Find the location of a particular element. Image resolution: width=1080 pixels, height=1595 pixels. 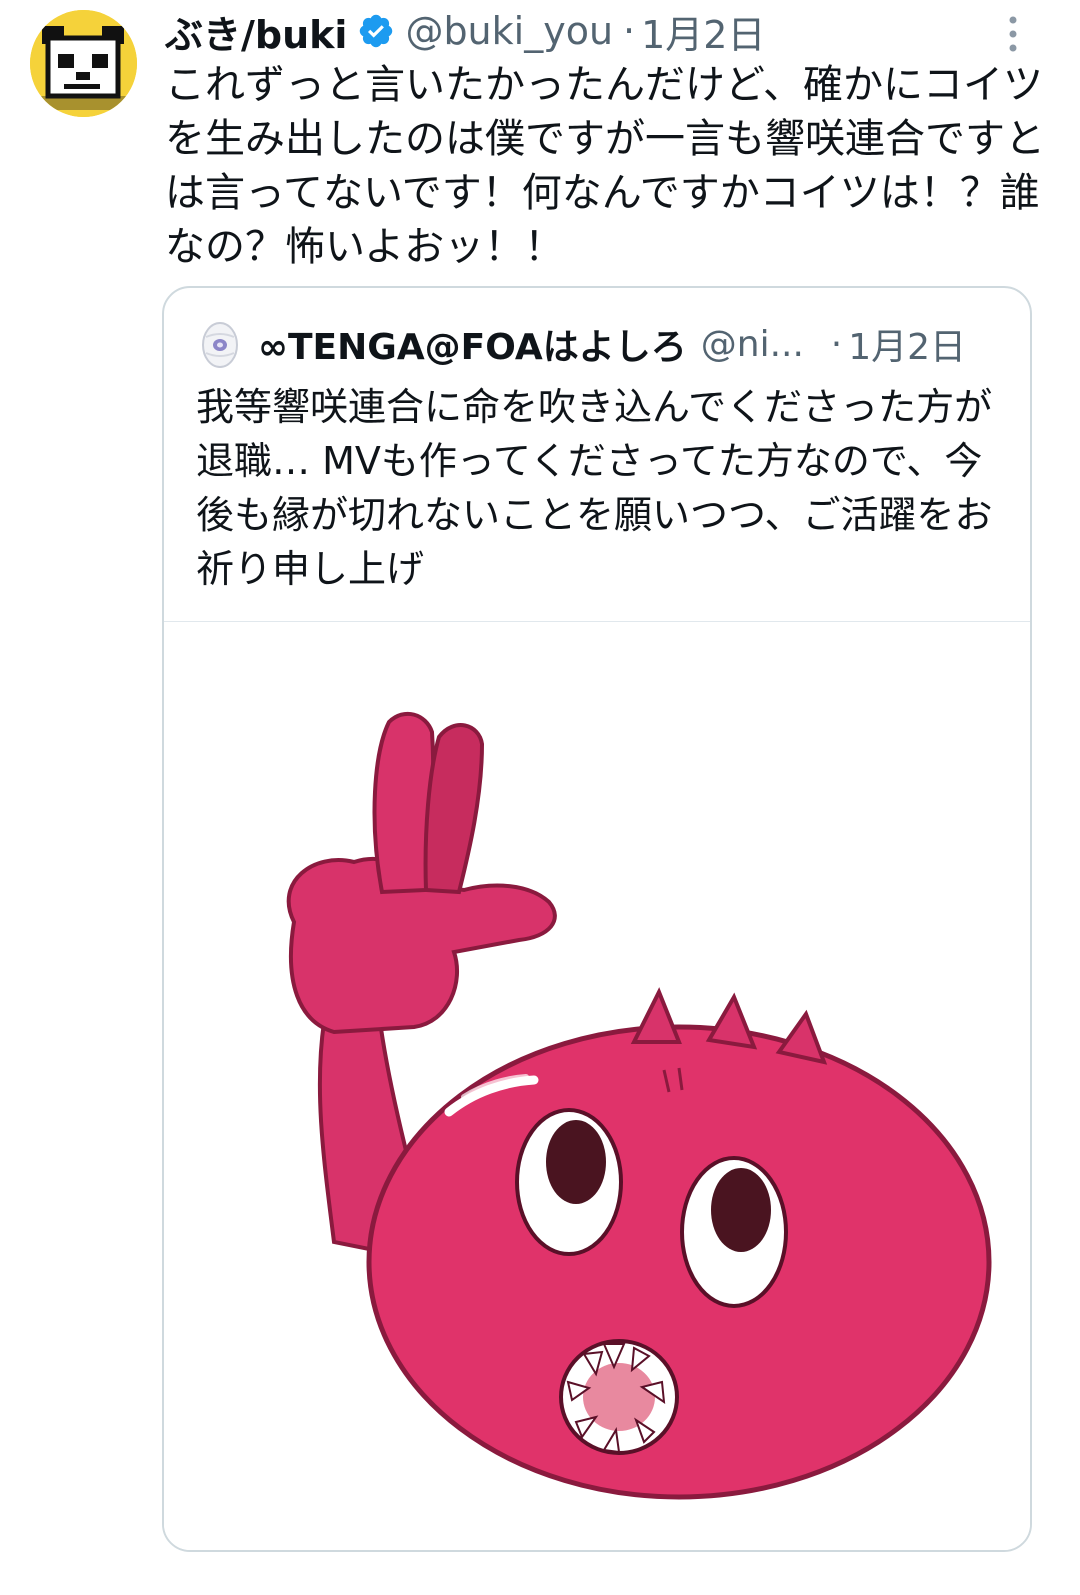

verified-badge-icon is located at coordinates (376, 31).